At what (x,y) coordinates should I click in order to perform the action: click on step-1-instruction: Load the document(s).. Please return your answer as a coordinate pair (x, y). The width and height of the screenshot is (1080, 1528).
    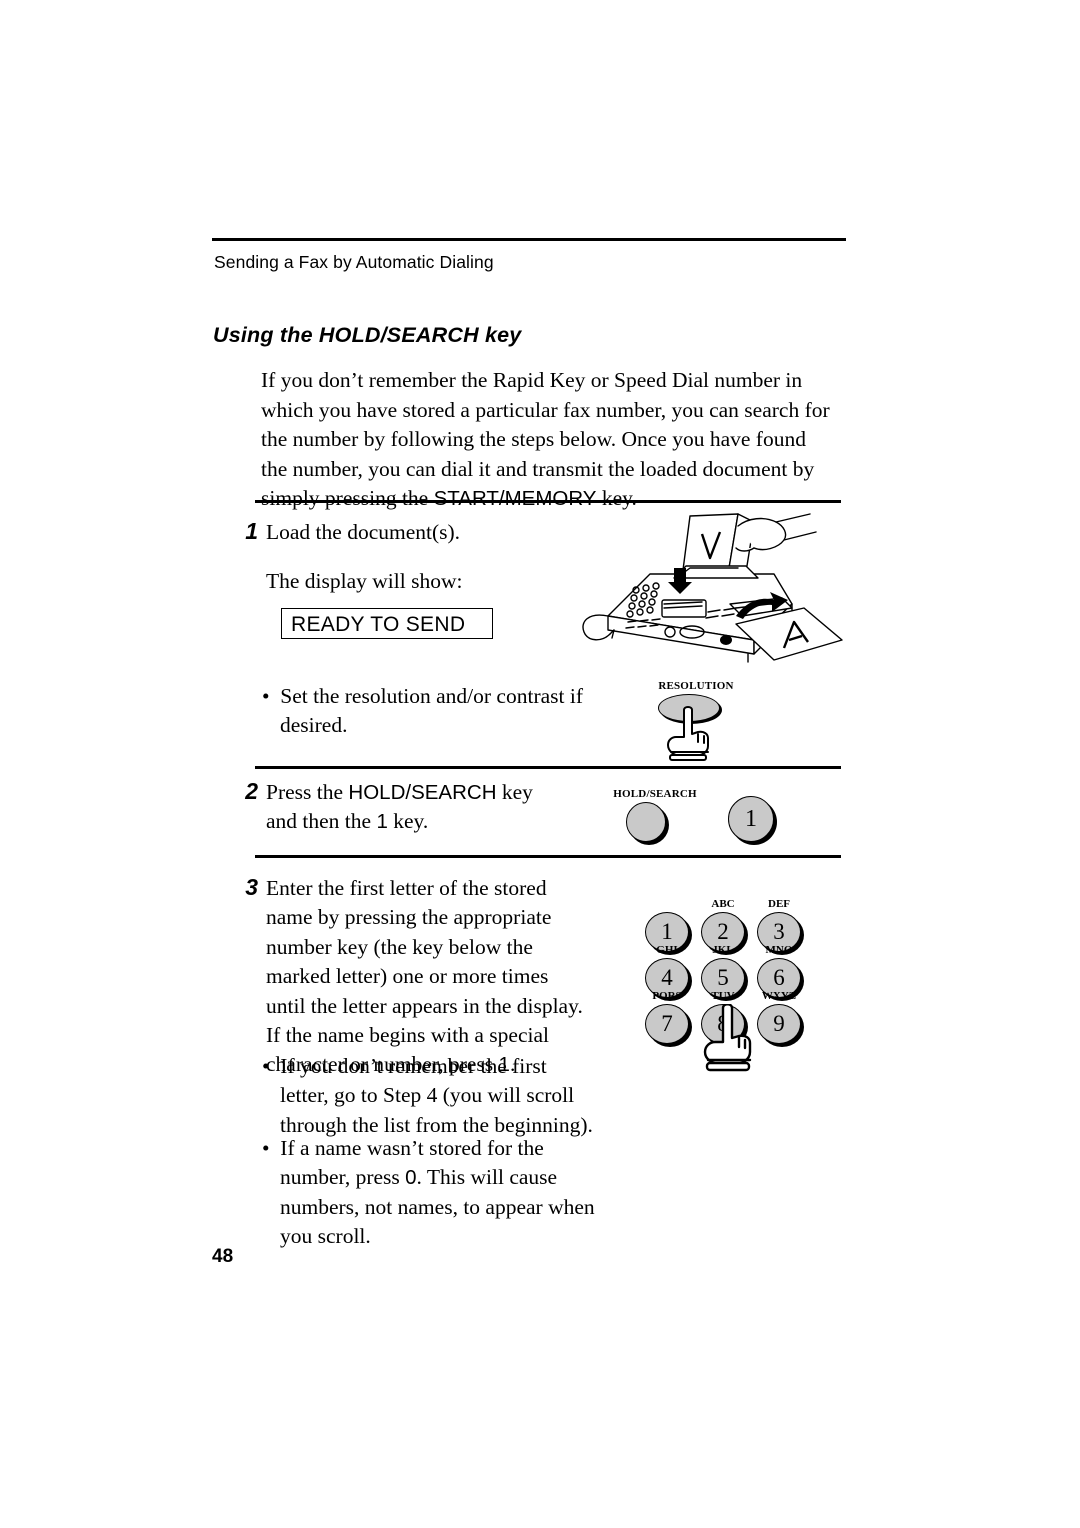
    Looking at the image, I should click on (363, 532).